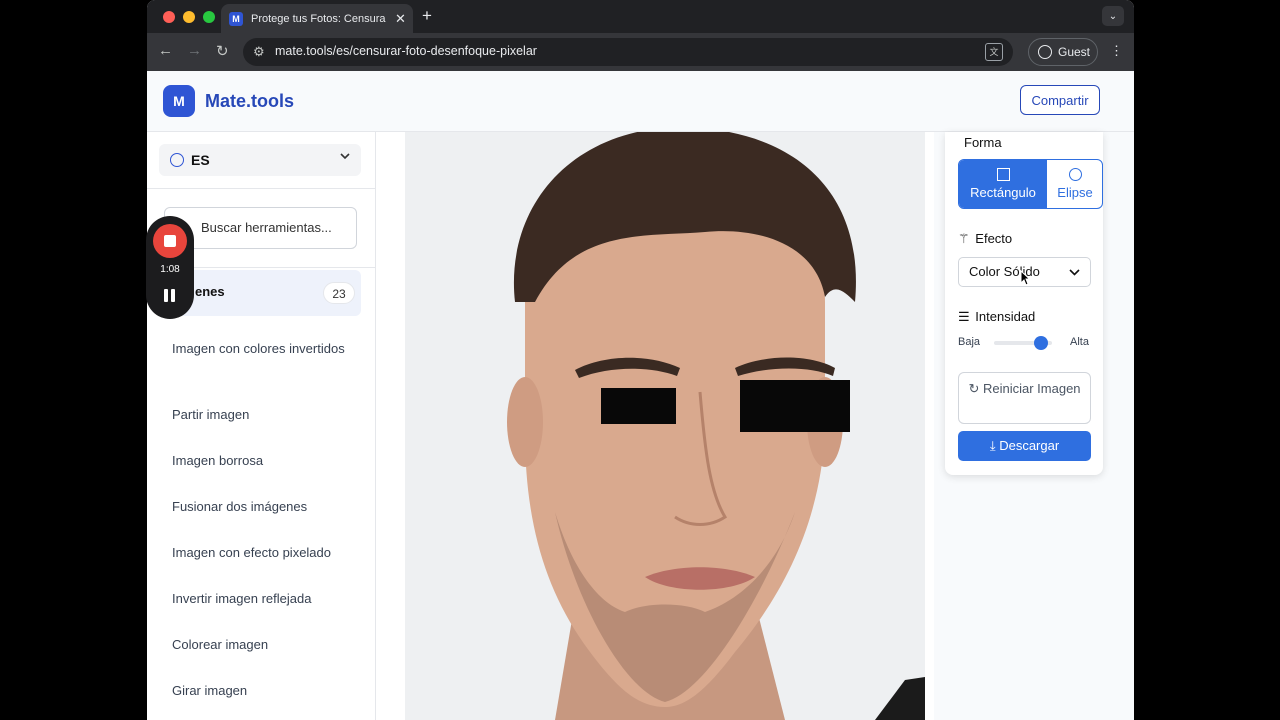 The width and height of the screenshot is (1280, 720). What do you see at coordinates (1025, 278) in the screenshot?
I see `mouse-cursor-icon` at bounding box center [1025, 278].